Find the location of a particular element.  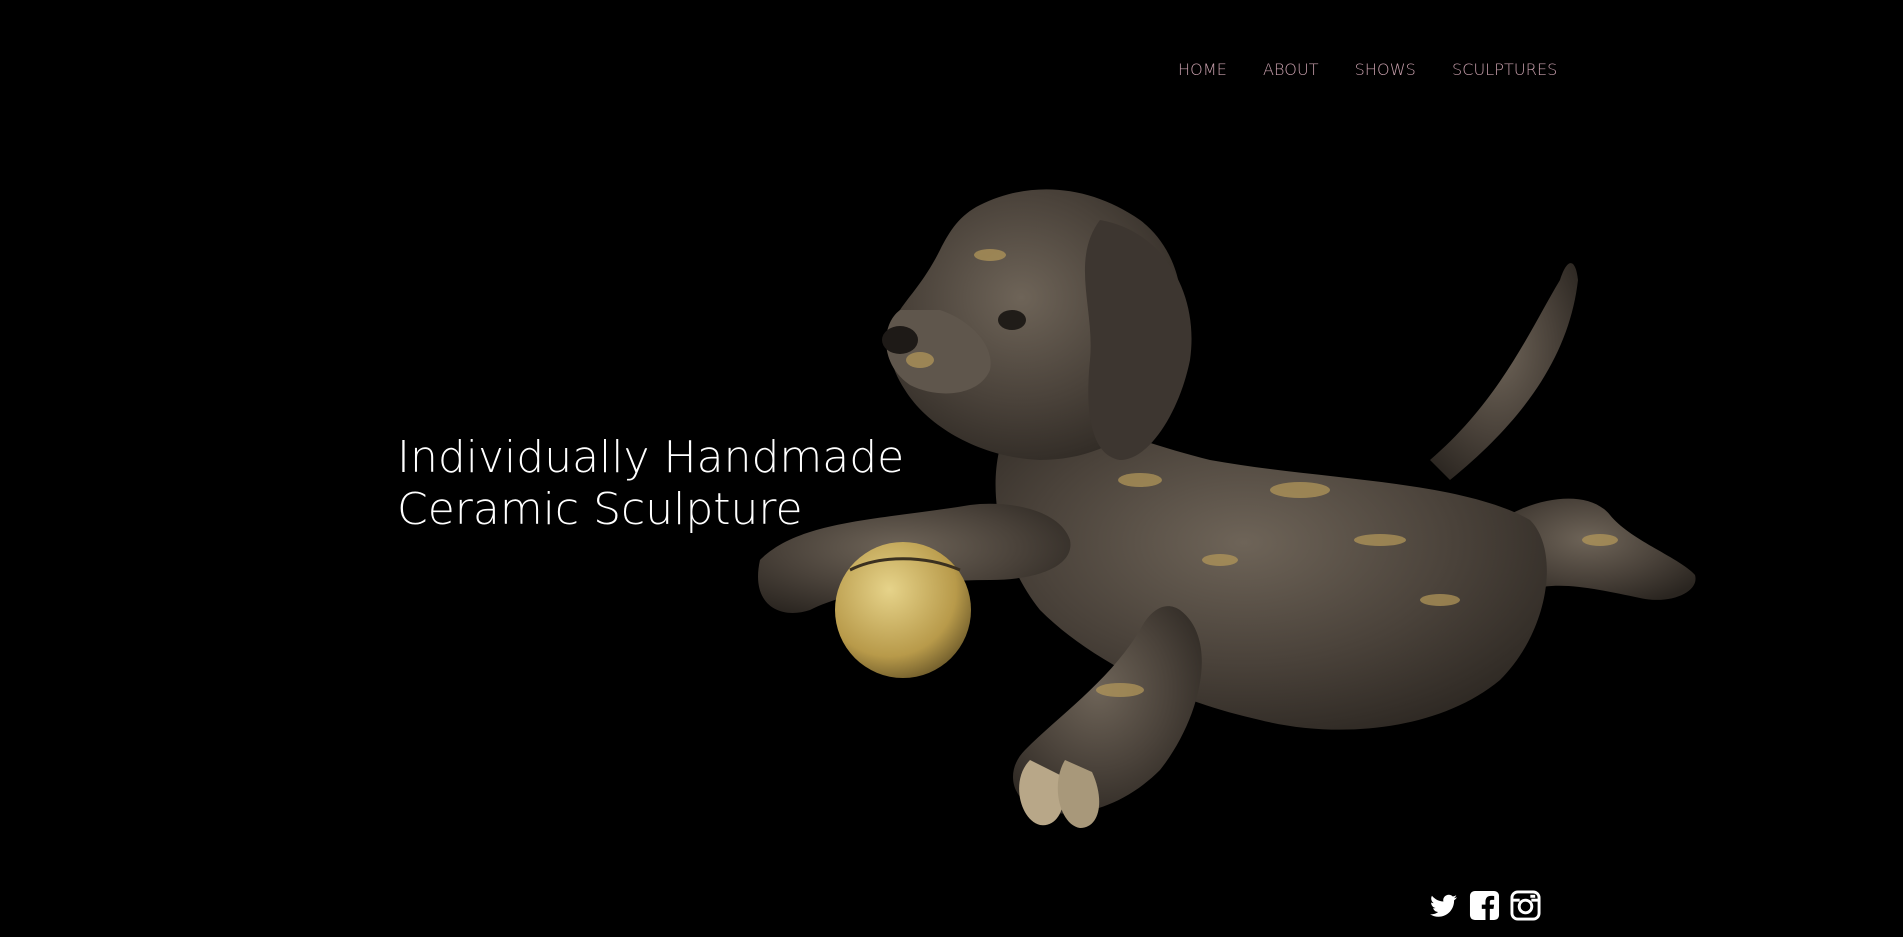

nav-sculptures-link: SCULPTURES is located at coordinates (1504, 69).